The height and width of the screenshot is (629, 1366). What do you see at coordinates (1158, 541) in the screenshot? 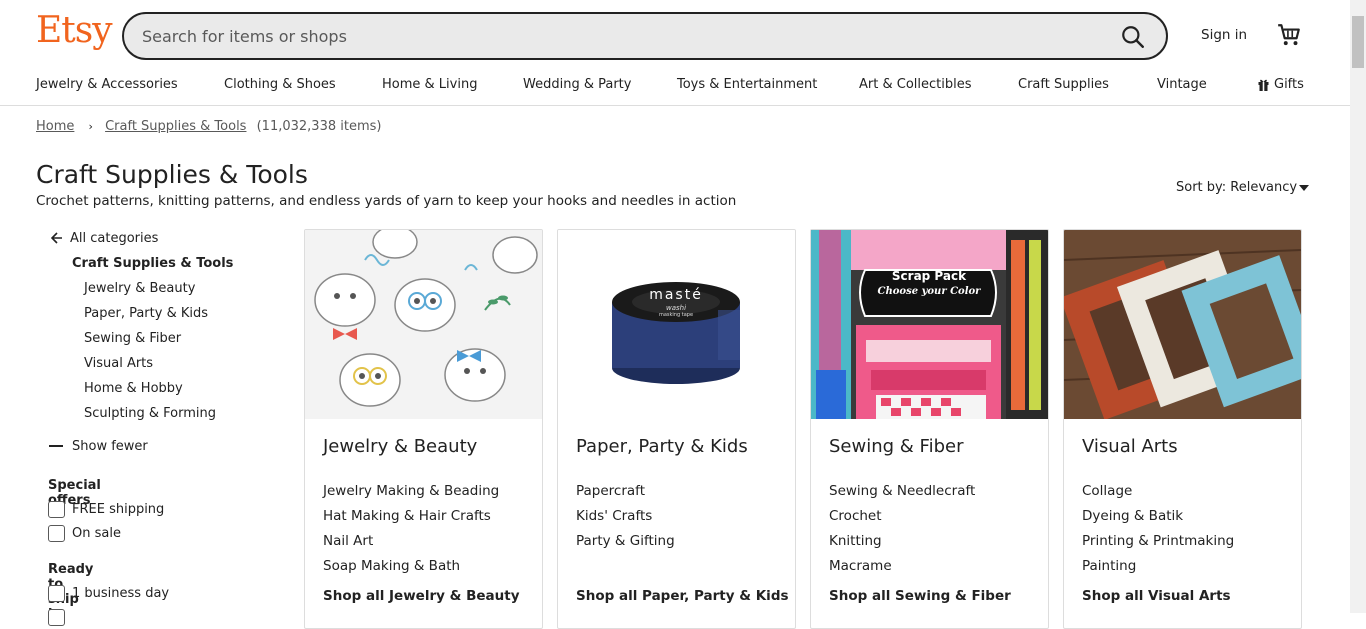
I see `card-link: Printing & Printmaking` at bounding box center [1158, 541].